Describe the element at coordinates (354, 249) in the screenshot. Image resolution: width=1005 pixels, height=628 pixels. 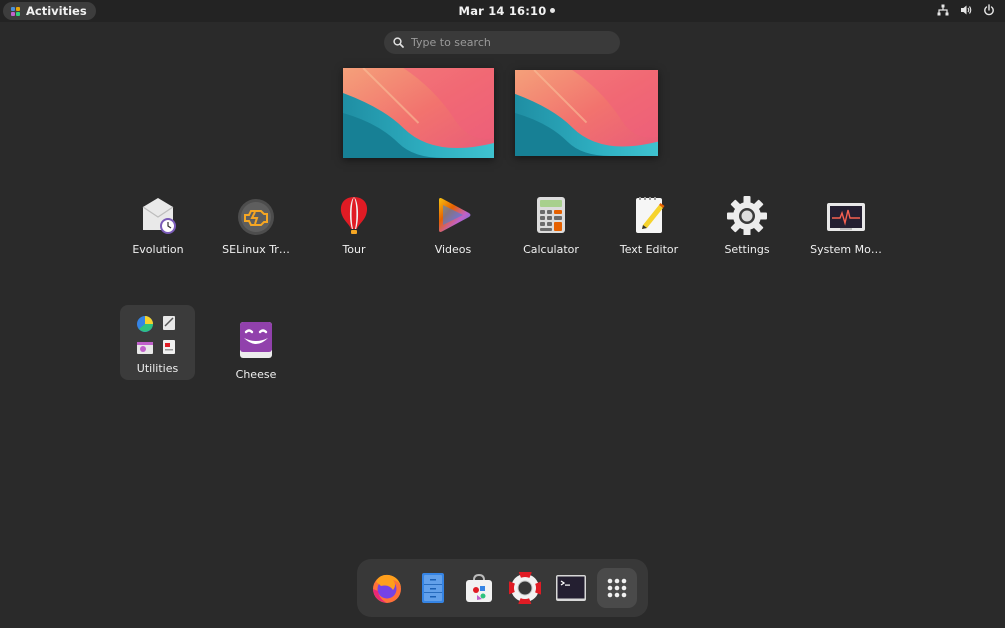
I see `app-label: Tour` at that location.